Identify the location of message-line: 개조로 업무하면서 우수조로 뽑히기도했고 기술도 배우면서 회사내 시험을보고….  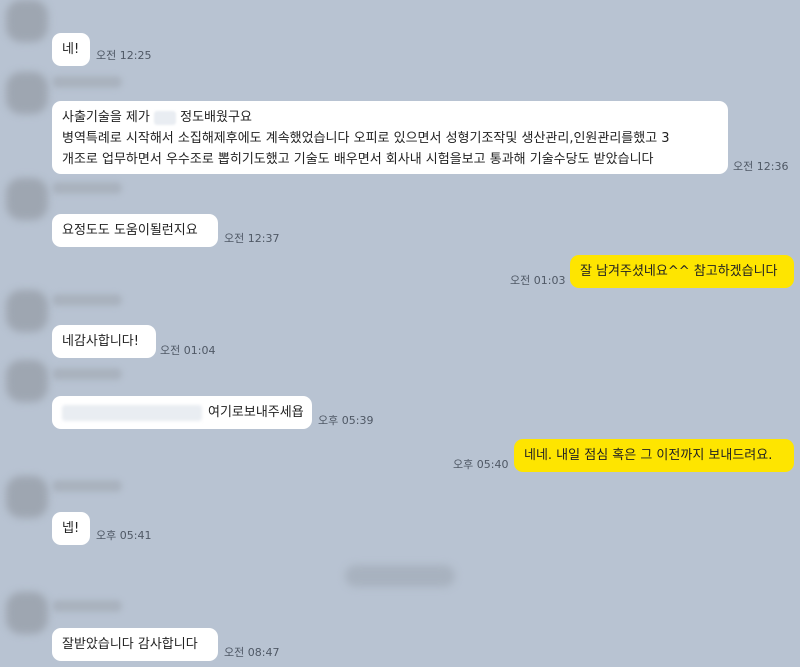
(358, 159).